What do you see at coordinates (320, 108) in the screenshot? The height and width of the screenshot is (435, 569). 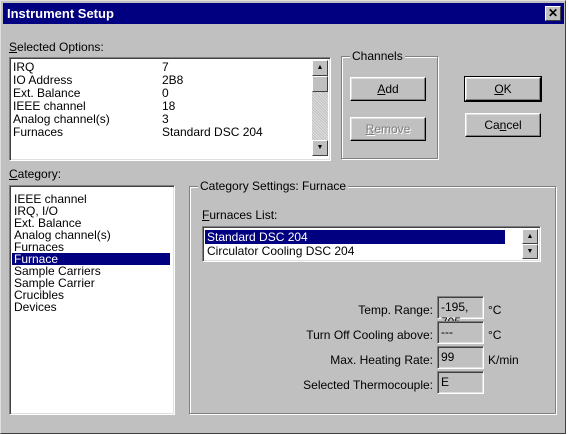 I see `options-scrollbar: ▲ ▼` at bounding box center [320, 108].